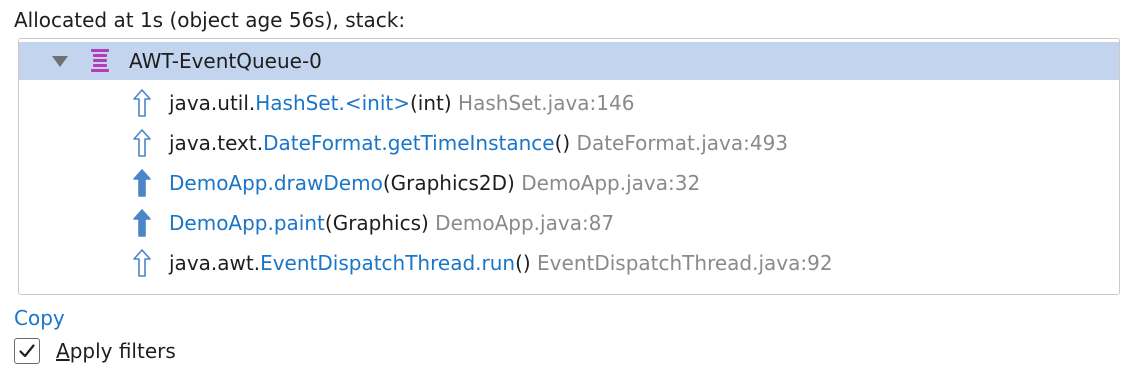 Image resolution: width=1130 pixels, height=375 pixels. I want to click on label-rest: pply filters, so click(122, 351).